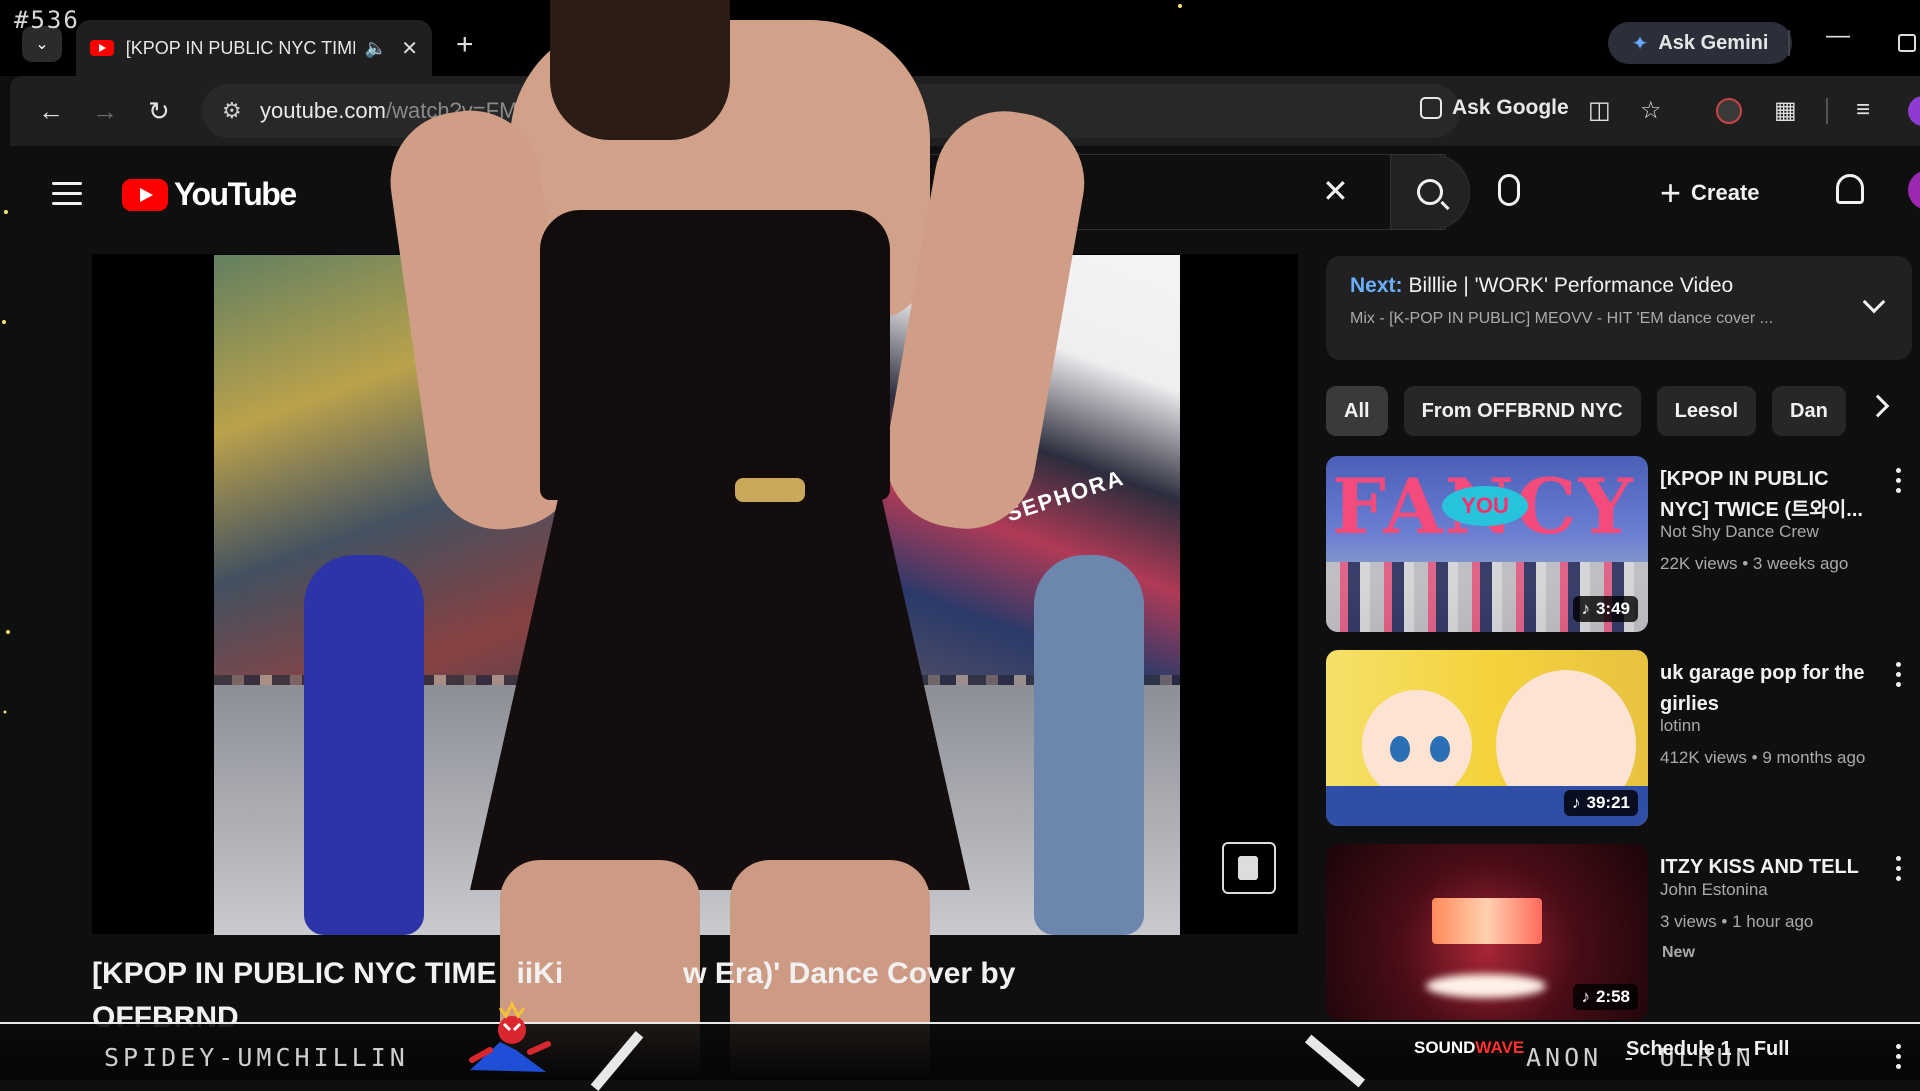  I want to click on chip-all: All, so click(1357, 411).